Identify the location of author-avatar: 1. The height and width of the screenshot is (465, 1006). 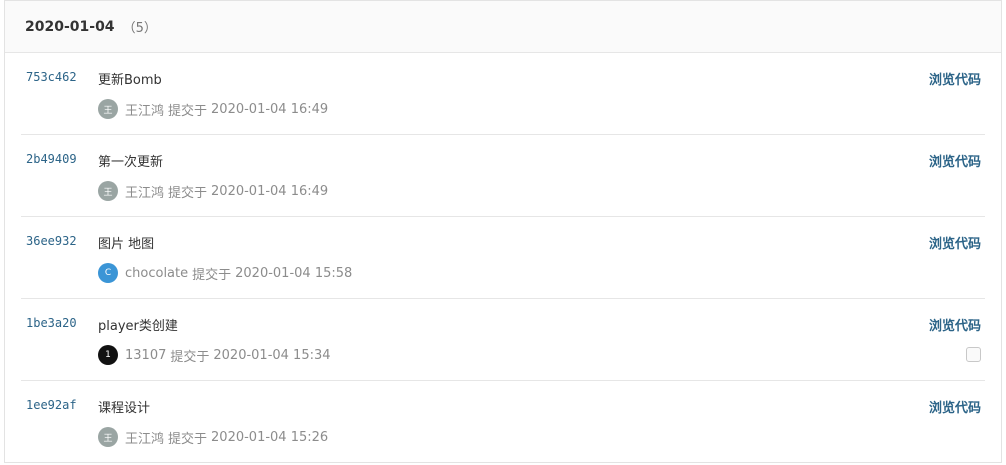
(108, 355).